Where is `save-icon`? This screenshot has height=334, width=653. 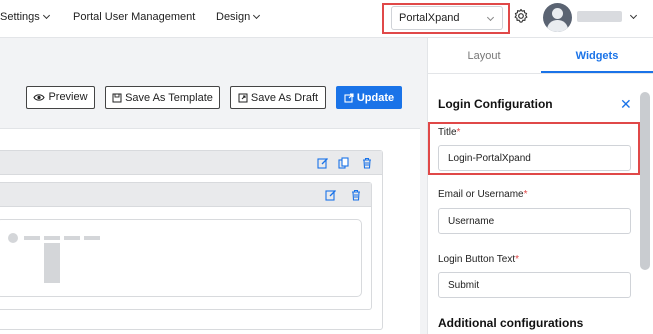 save-icon is located at coordinates (117, 98).